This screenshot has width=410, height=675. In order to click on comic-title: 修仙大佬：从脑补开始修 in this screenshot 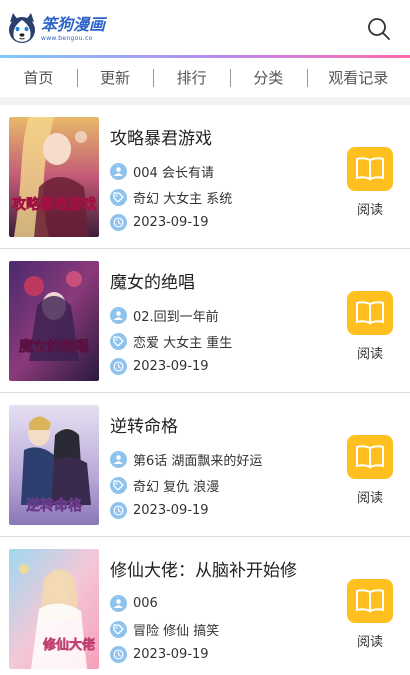, I will do `click(203, 568)`.